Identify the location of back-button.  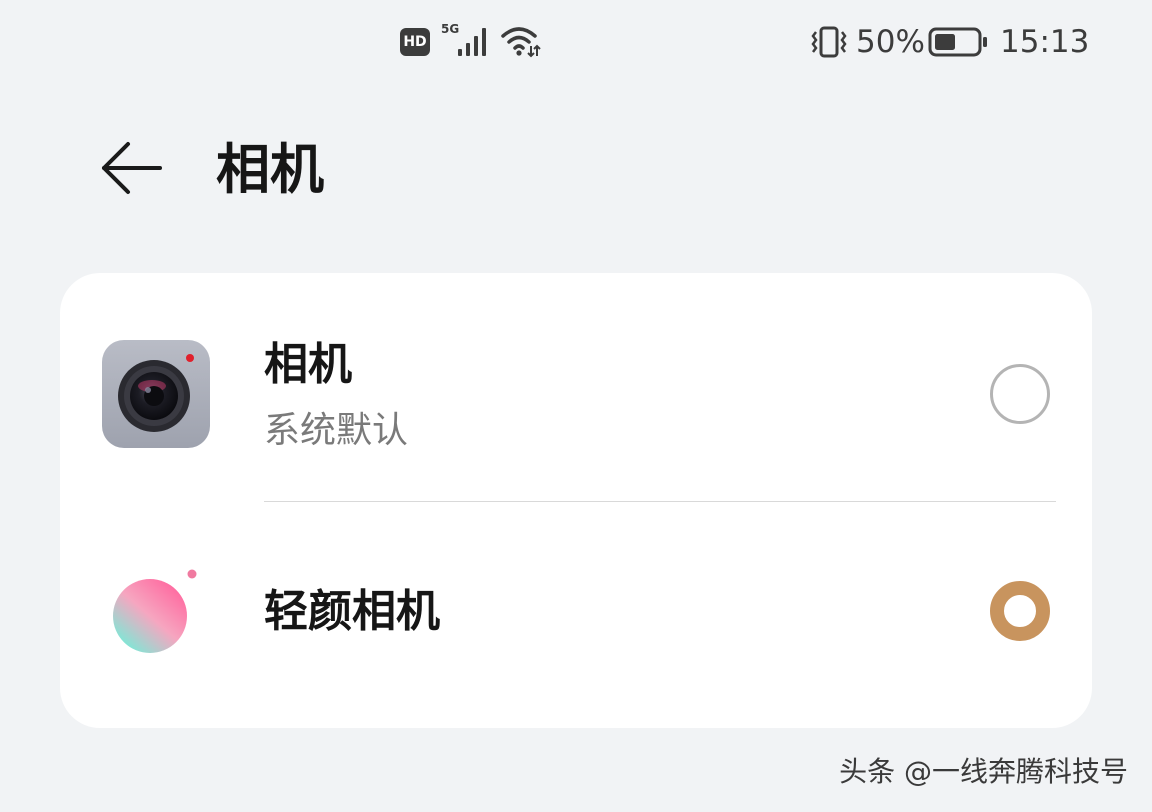
(132, 168).